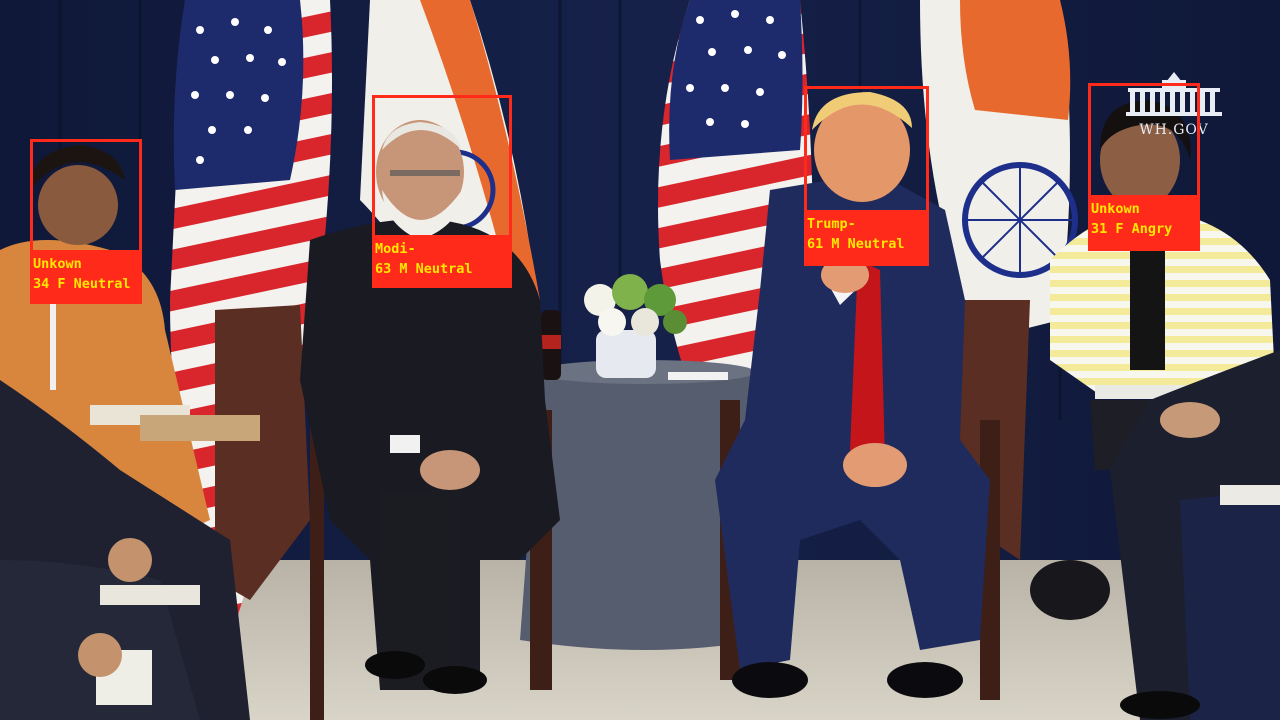 The height and width of the screenshot is (720, 1280). What do you see at coordinates (82, 284) in the screenshot?
I see `face-label-attributes: 34 F Neutral` at bounding box center [82, 284].